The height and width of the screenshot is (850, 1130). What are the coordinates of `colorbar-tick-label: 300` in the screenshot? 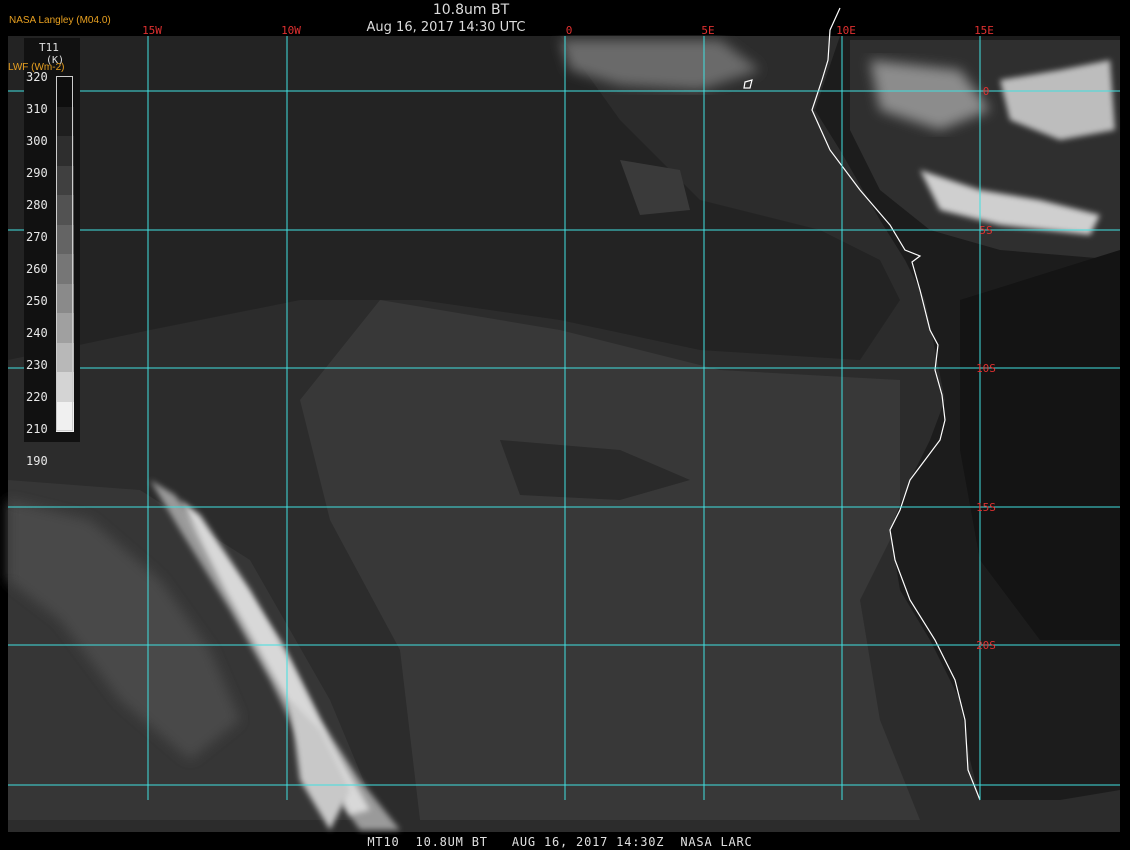 It's located at (37, 141).